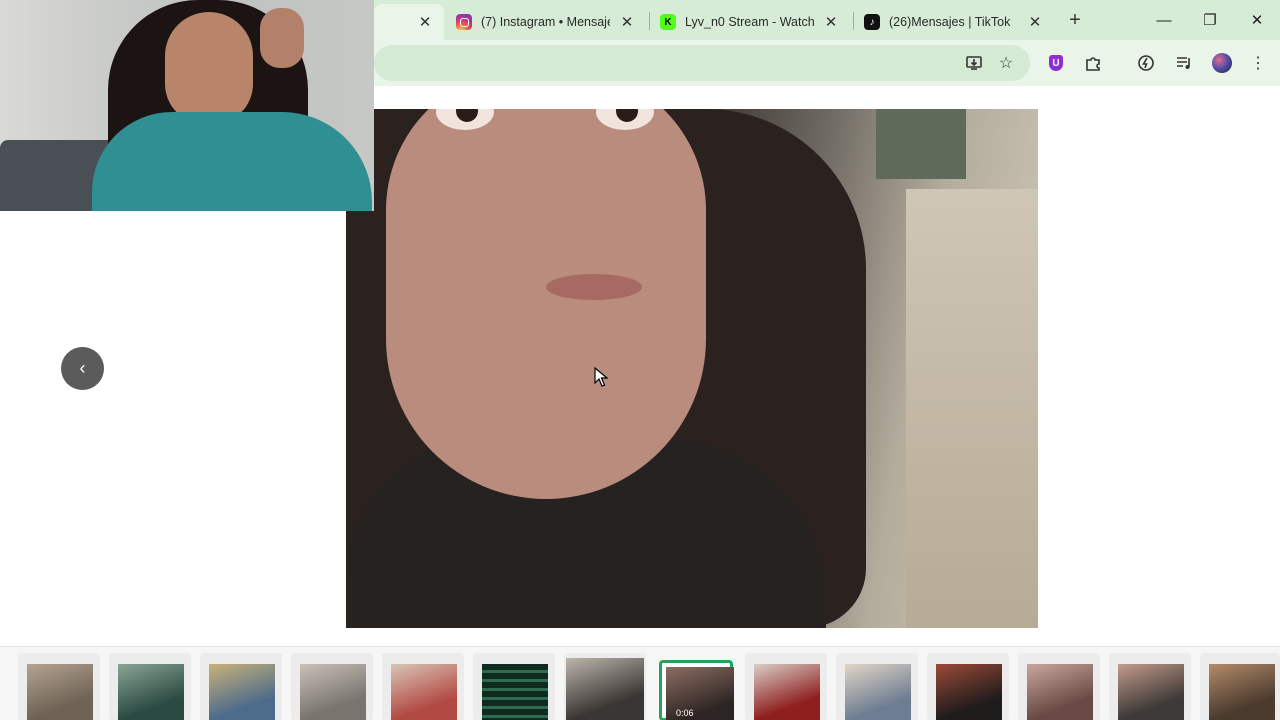 This screenshot has width=1280, height=720. Describe the element at coordinates (1075, 20) in the screenshot. I see `new-tab-button: +` at that location.